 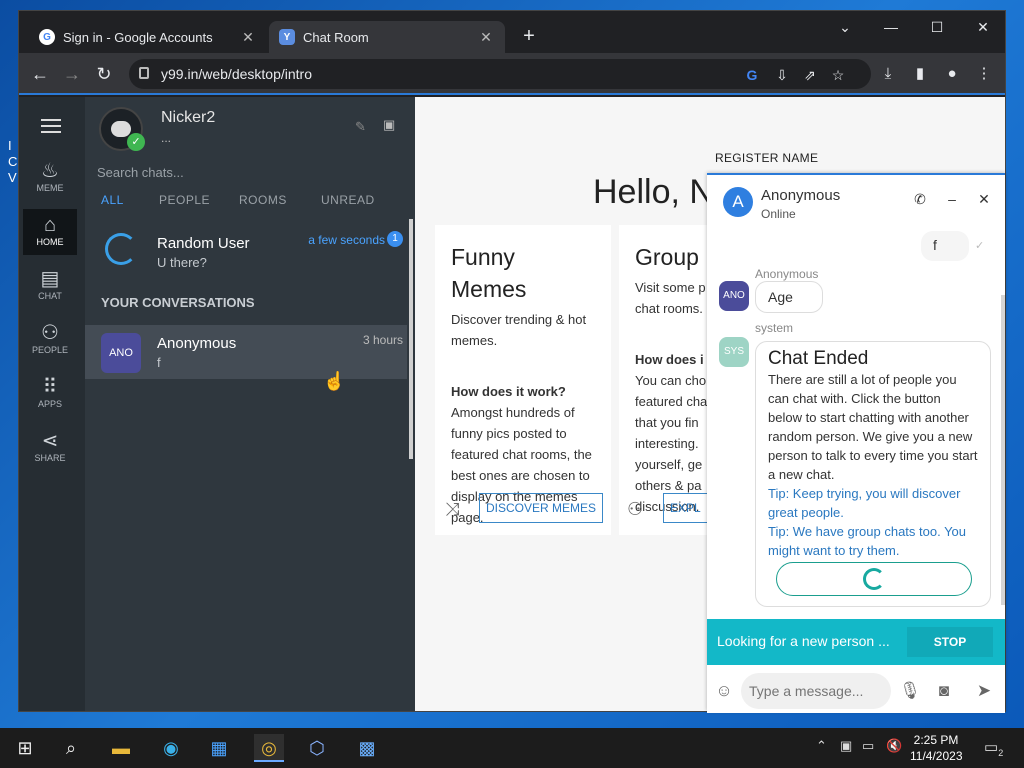 I want to click on clock-time: 2:25 PM, so click(x=936, y=740).